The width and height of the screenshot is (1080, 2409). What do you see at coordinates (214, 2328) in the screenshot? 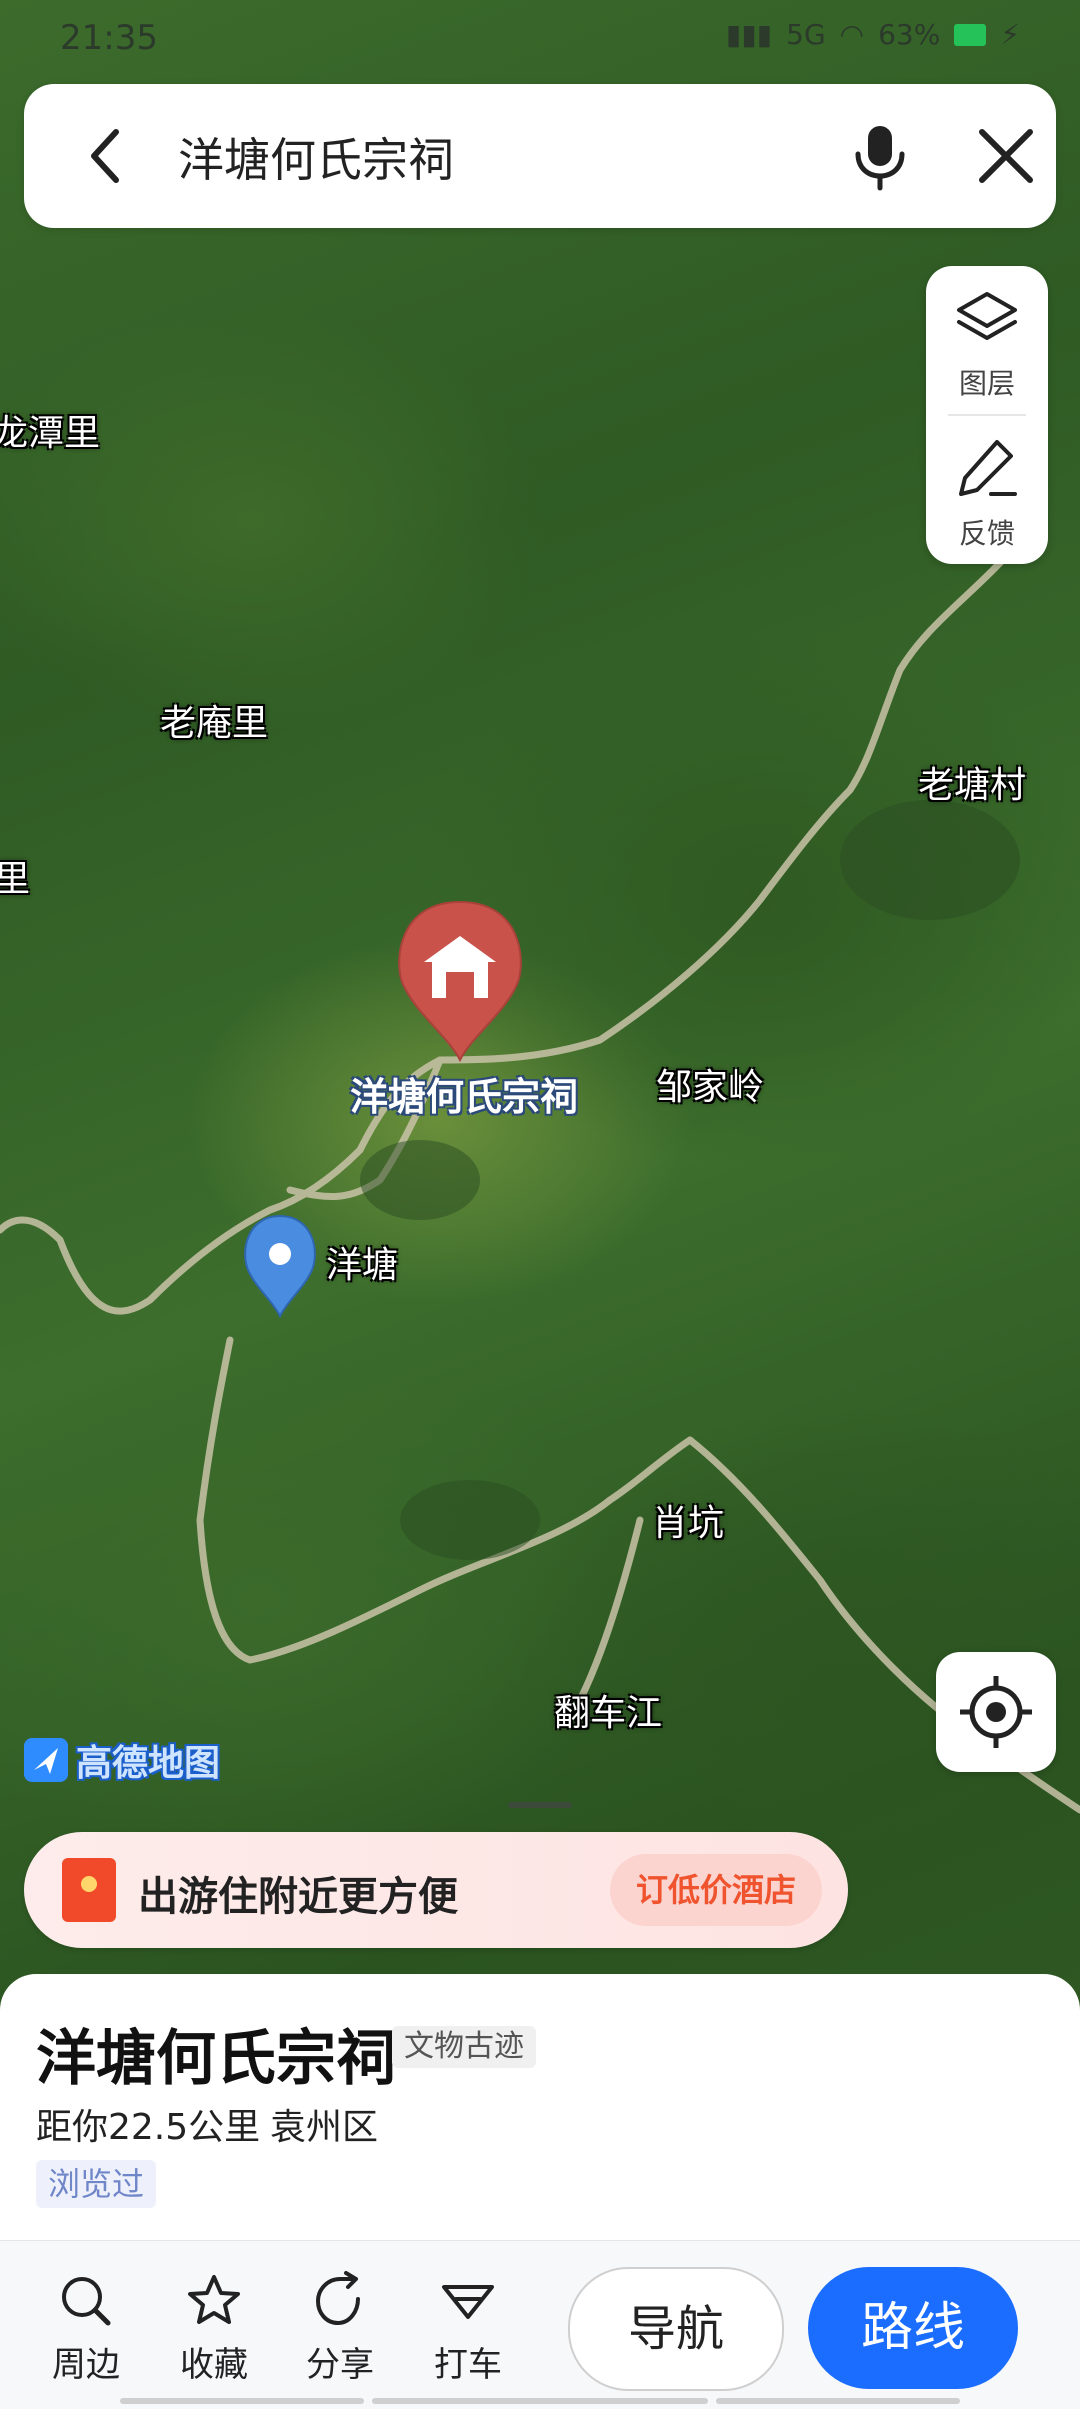
I see `favorite-button: 收藏` at bounding box center [214, 2328].